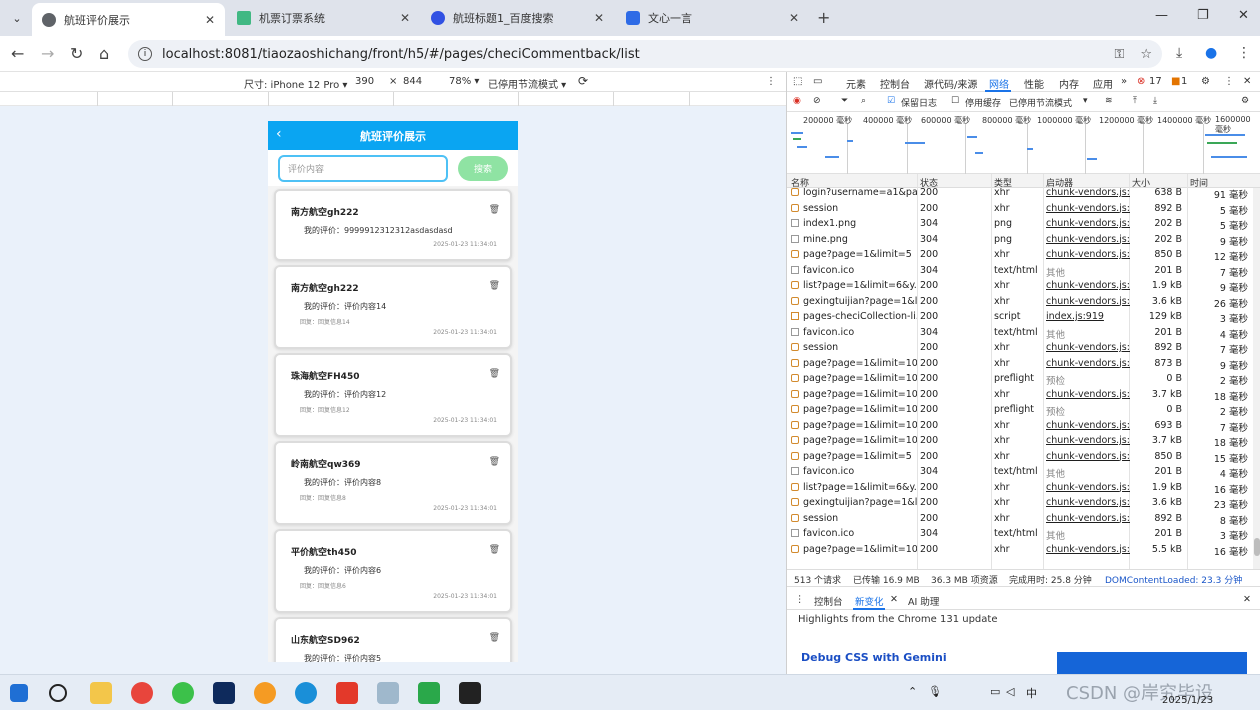 The width and height of the screenshot is (1260, 710). Describe the element at coordinates (895, 83) in the screenshot. I see `tab-console: 控制台` at that location.